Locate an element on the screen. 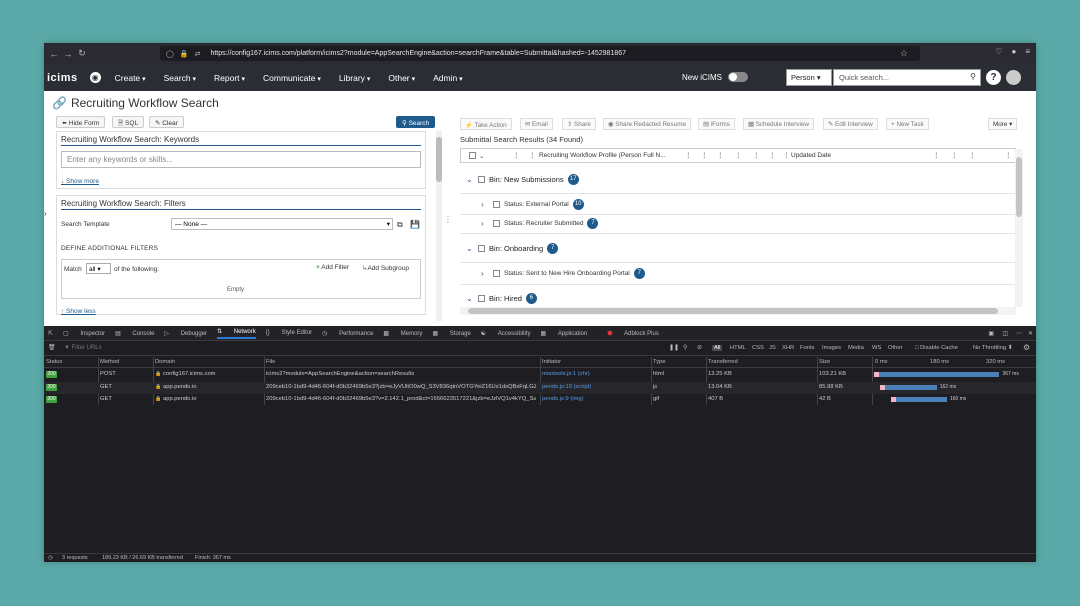  tab-network: ⇅ Network is located at coordinates (236, 333).